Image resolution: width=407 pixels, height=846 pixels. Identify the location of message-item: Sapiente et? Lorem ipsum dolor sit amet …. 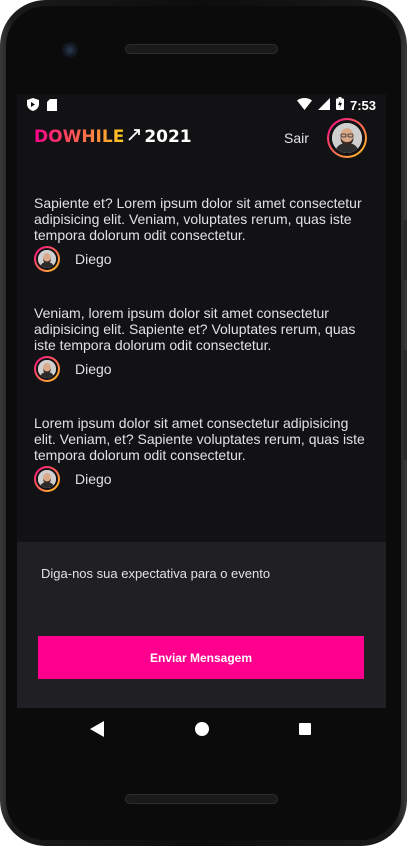
(204, 250).